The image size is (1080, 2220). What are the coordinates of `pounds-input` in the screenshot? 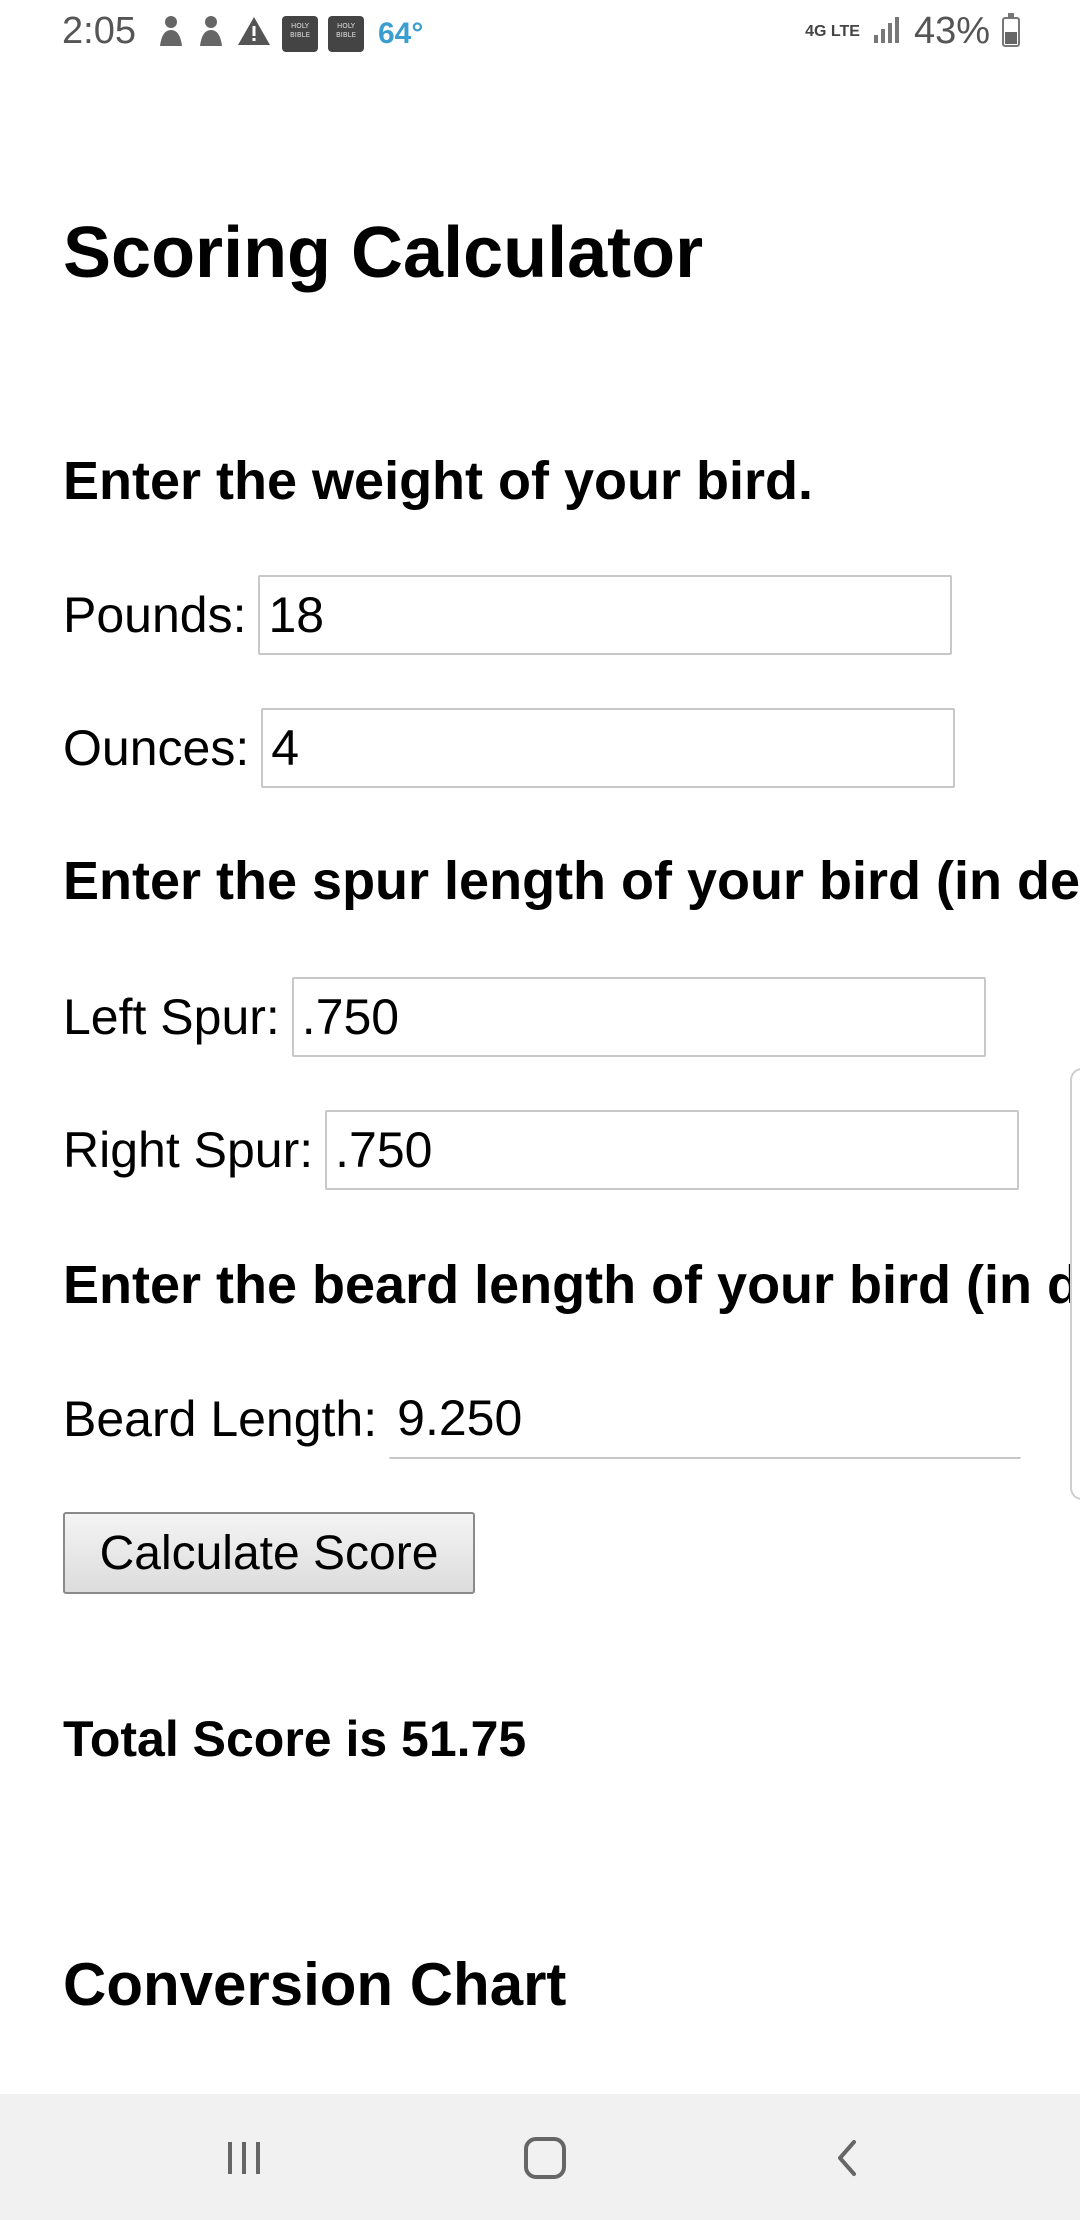 It's located at (605, 615).